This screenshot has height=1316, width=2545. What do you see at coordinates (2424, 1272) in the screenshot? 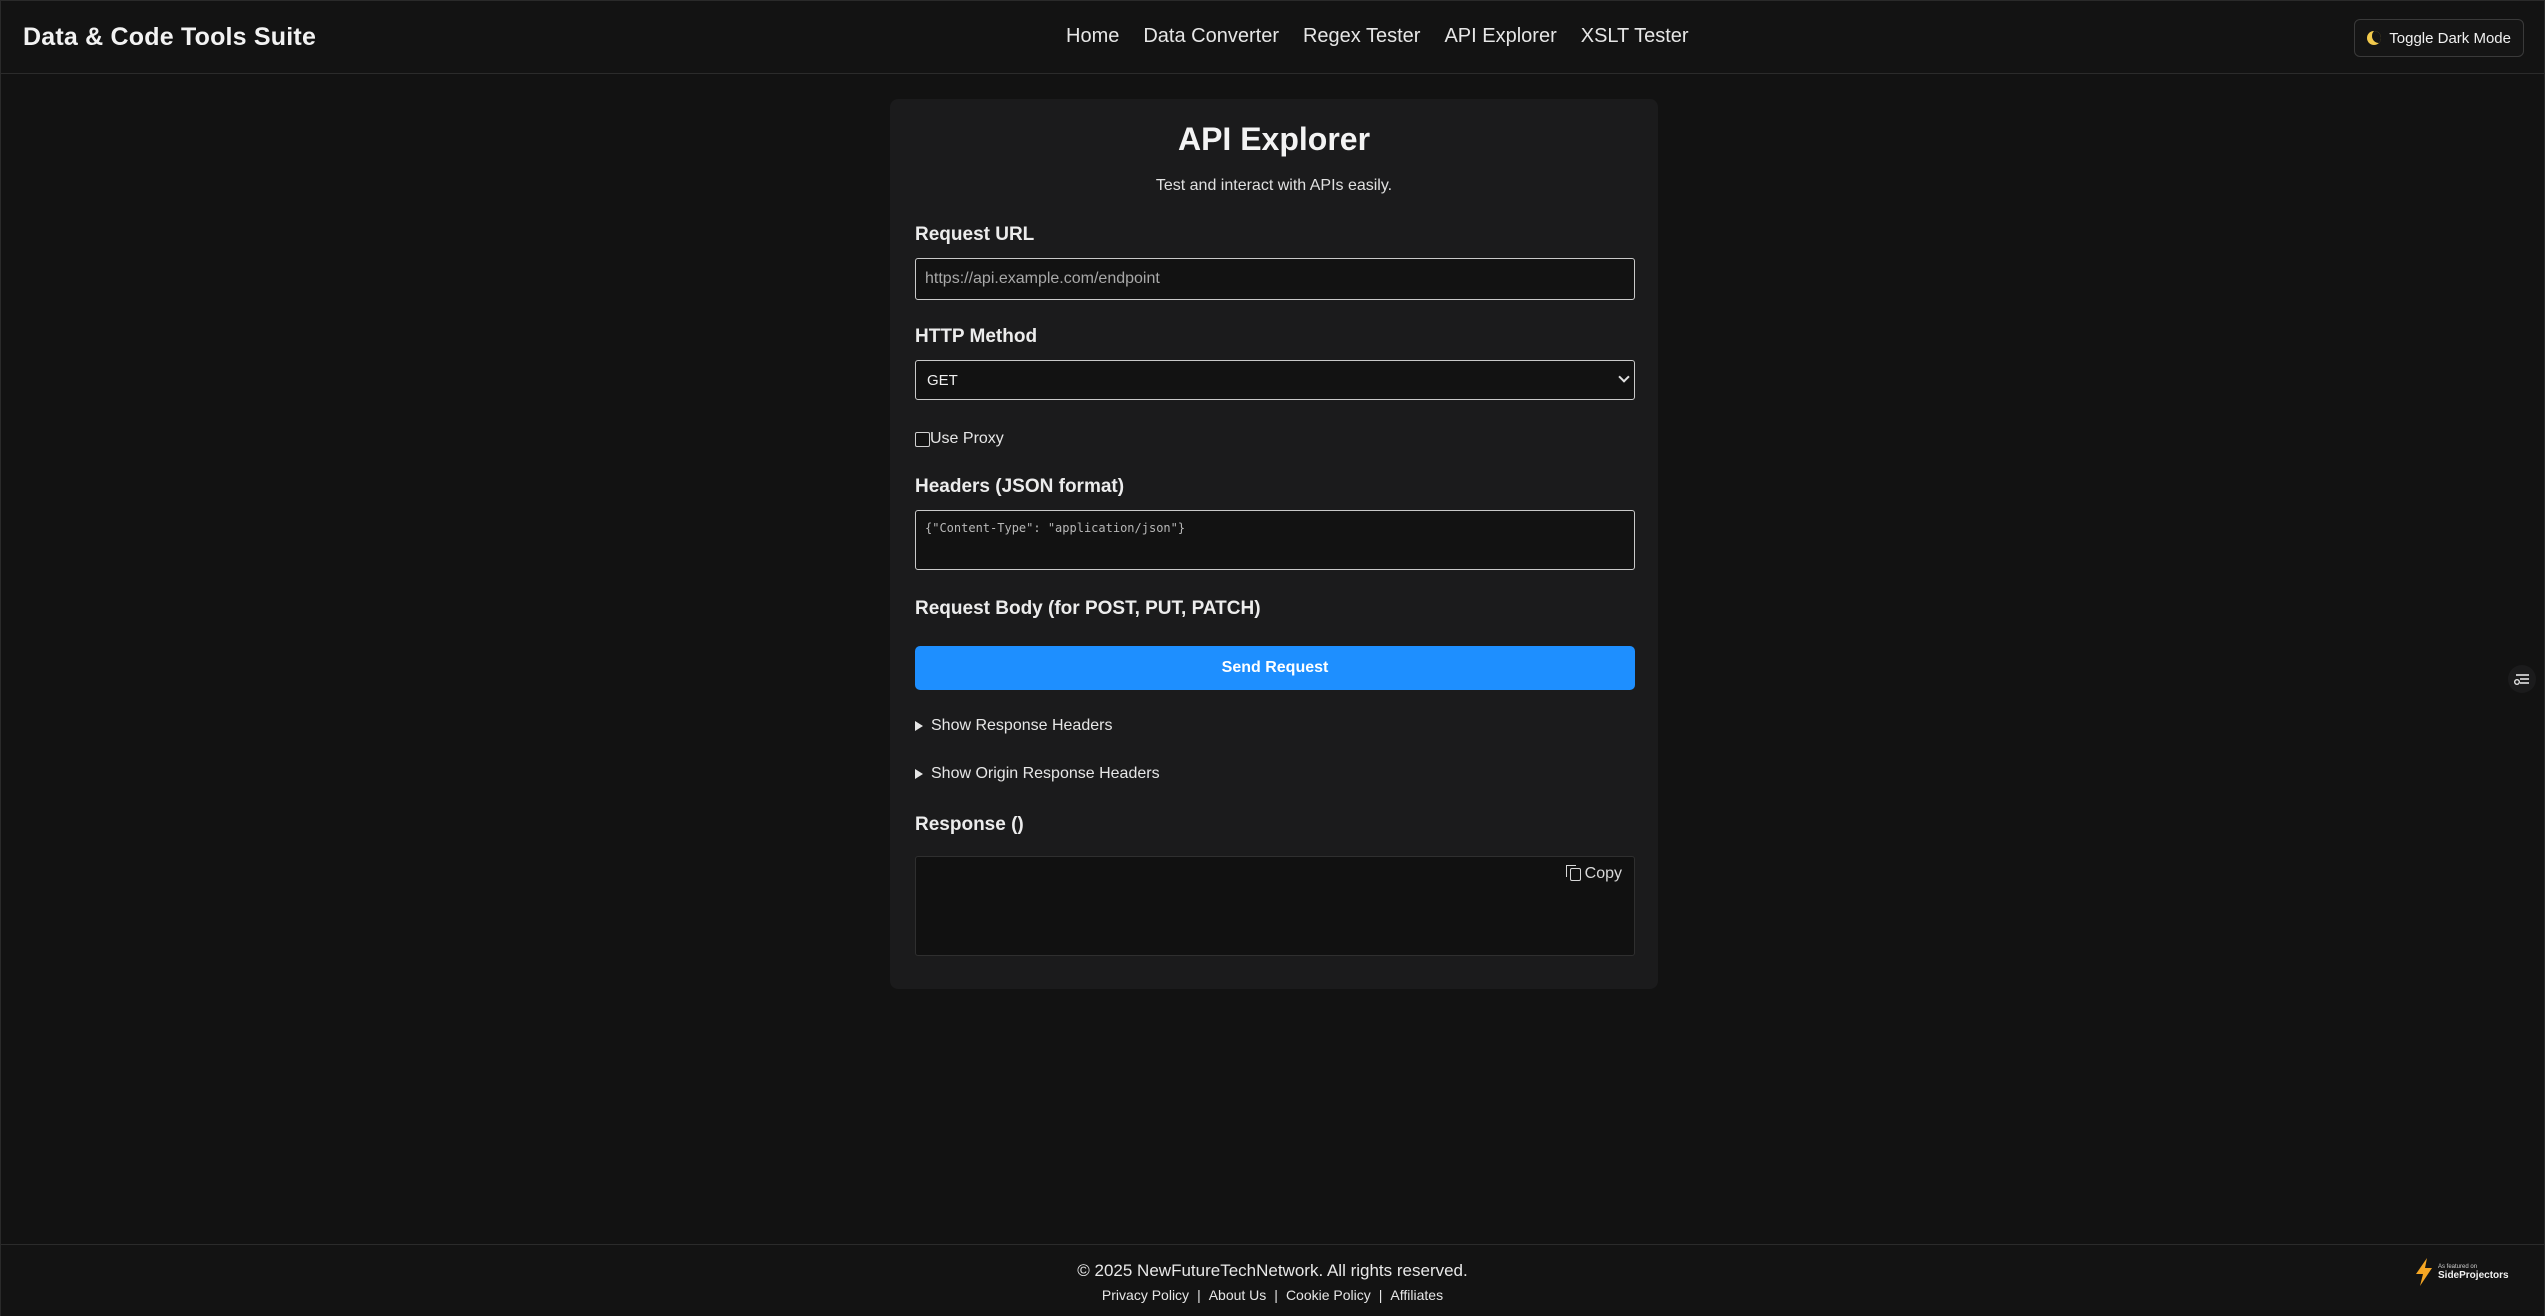
I see `lightning-bolt-icon` at bounding box center [2424, 1272].